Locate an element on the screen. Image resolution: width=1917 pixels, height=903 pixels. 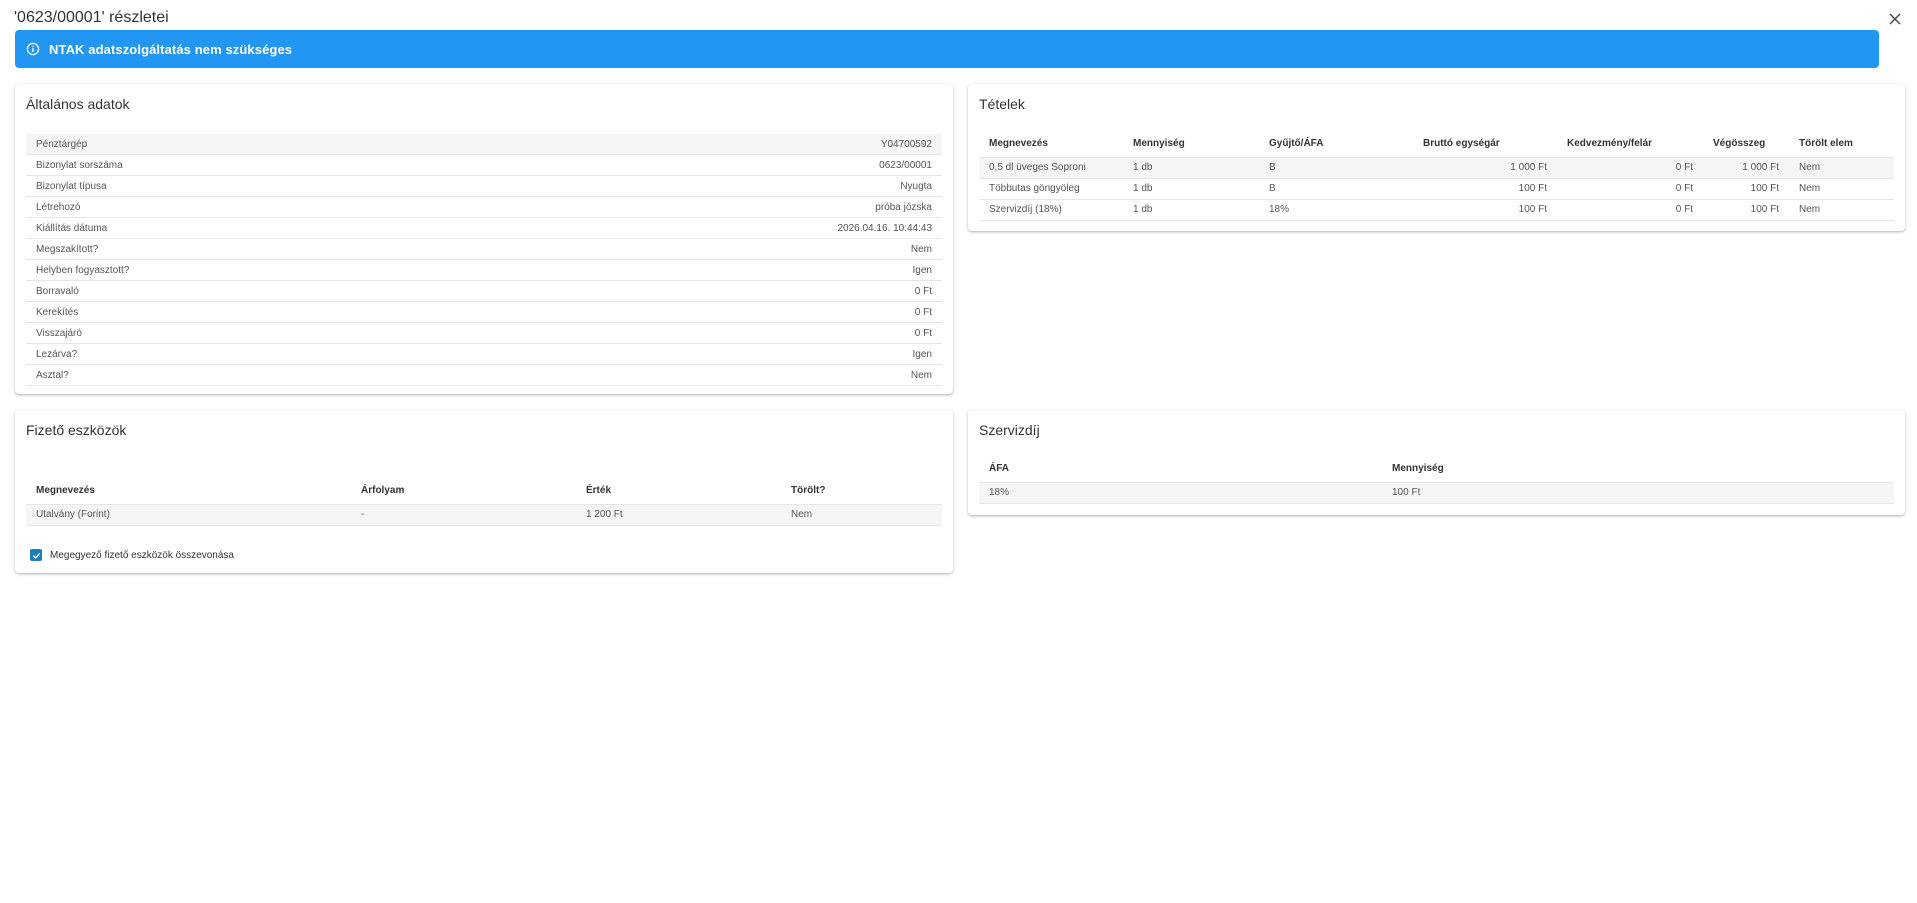
general-row: Bizonylat típusa Nyugta is located at coordinates (484, 186).